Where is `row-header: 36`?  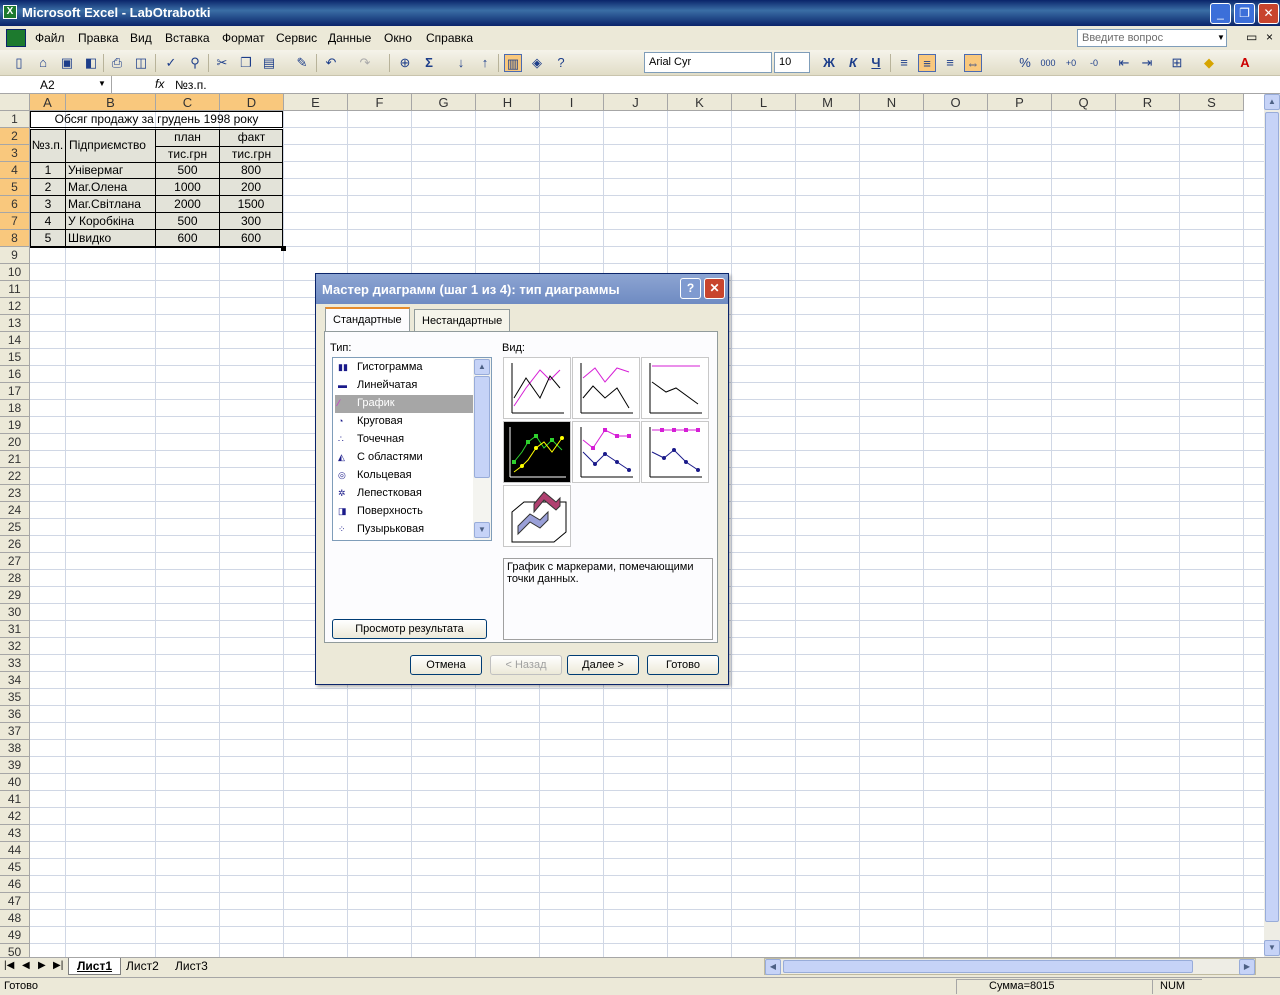 row-header: 36 is located at coordinates (15, 714).